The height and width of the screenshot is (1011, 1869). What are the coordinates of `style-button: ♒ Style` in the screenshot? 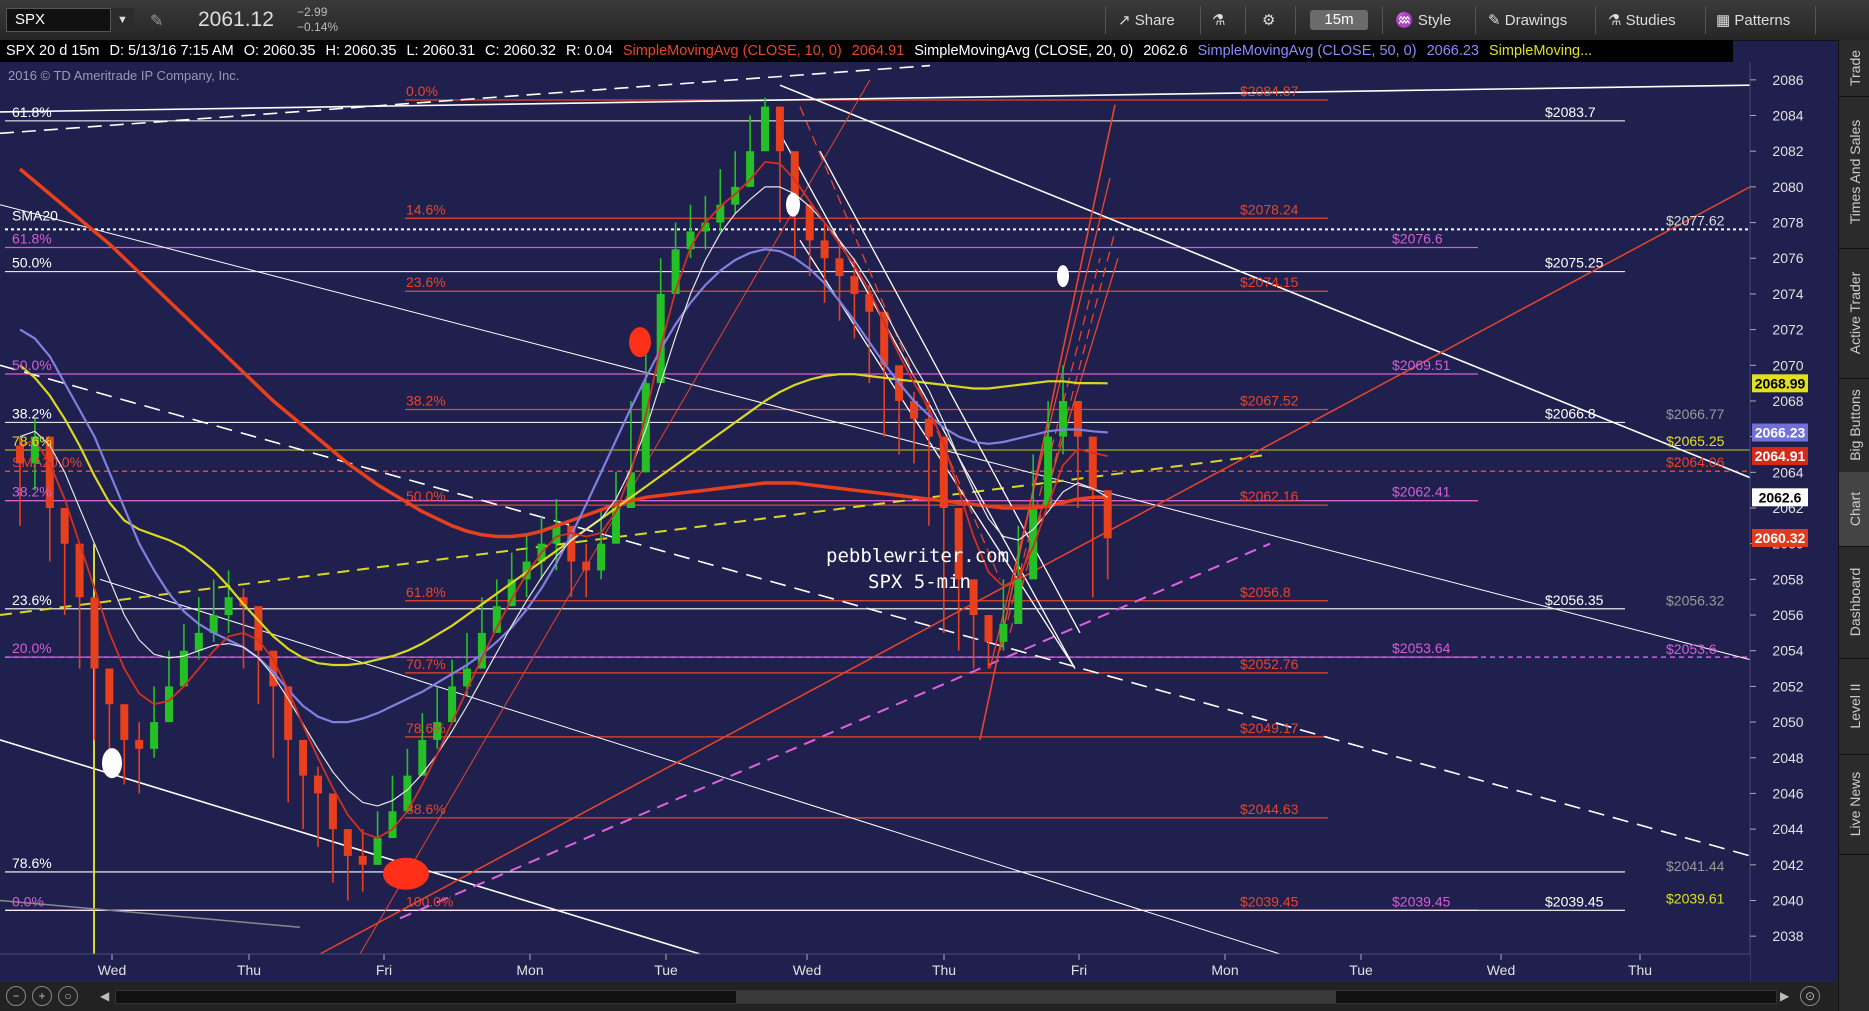 It's located at (1423, 21).